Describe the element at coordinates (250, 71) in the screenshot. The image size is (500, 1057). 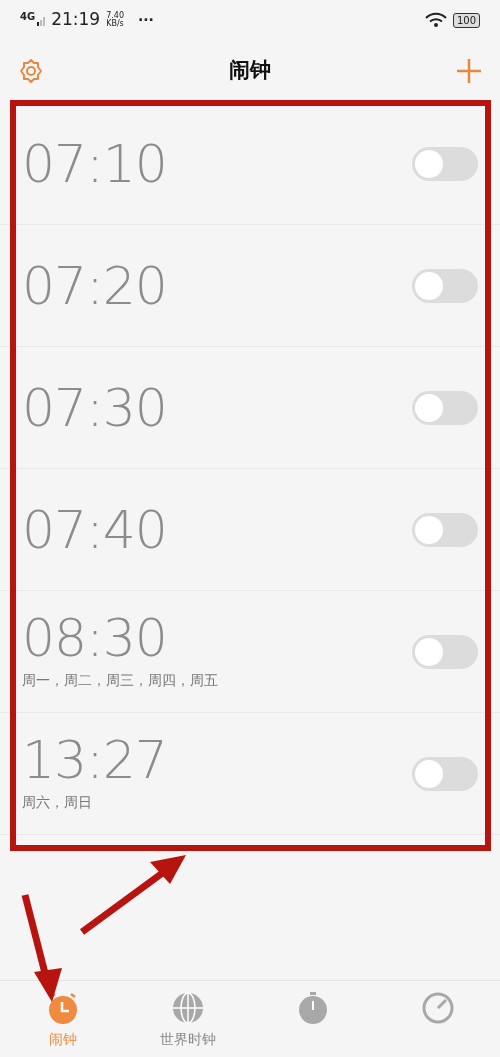
I see `header-title: 闹钟` at that location.